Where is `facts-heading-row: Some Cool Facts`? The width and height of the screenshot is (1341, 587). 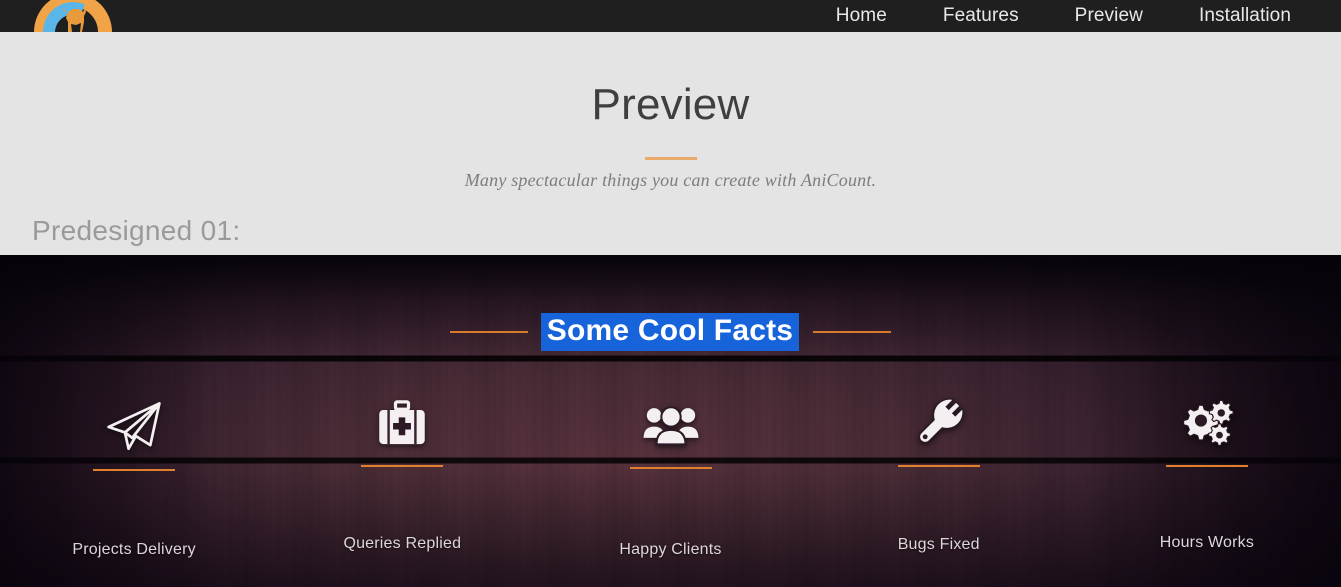 facts-heading-row: Some Cool Facts is located at coordinates (670, 332).